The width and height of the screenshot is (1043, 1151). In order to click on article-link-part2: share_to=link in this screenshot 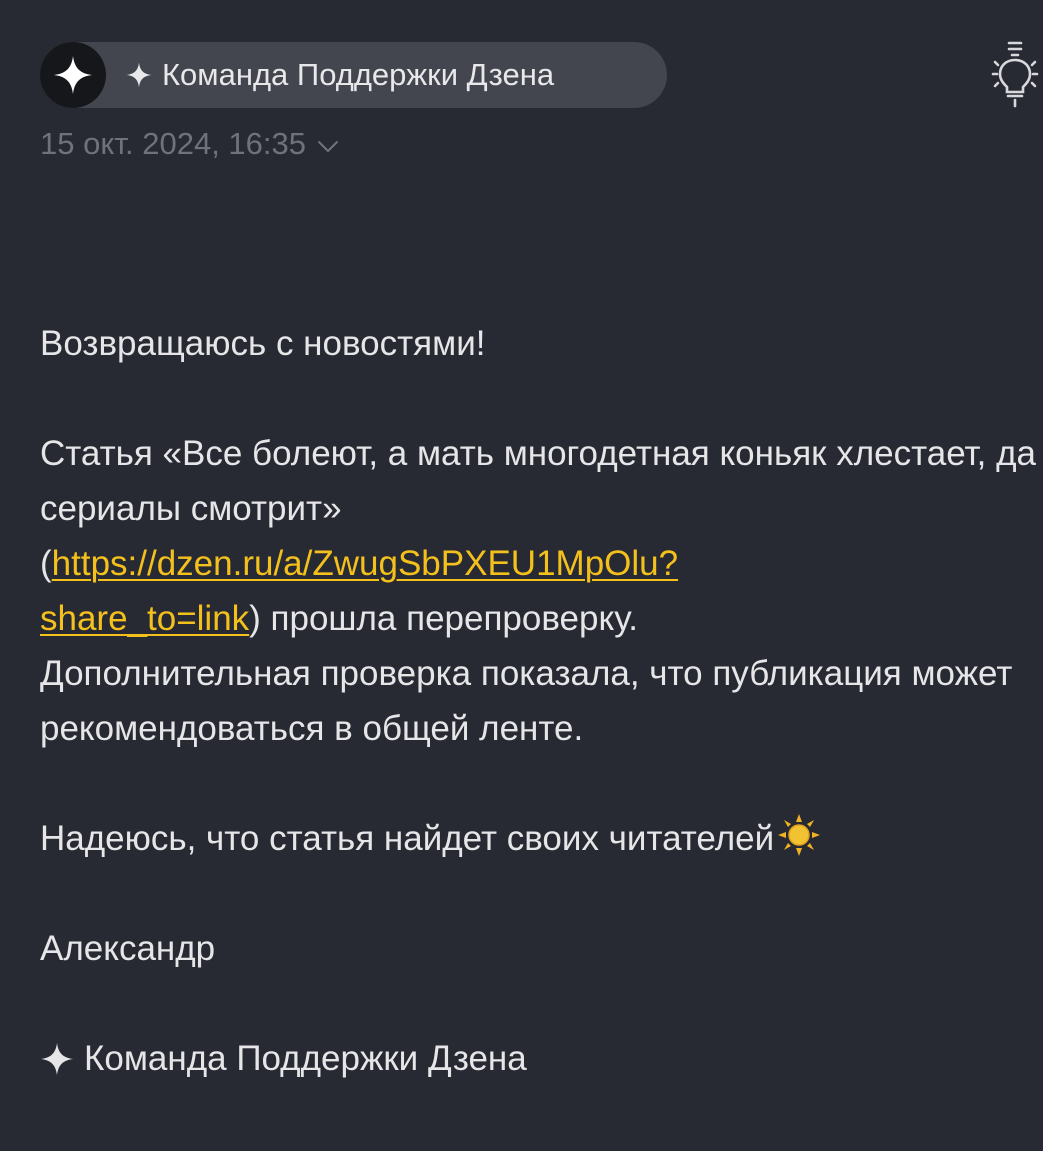, I will do `click(145, 618)`.